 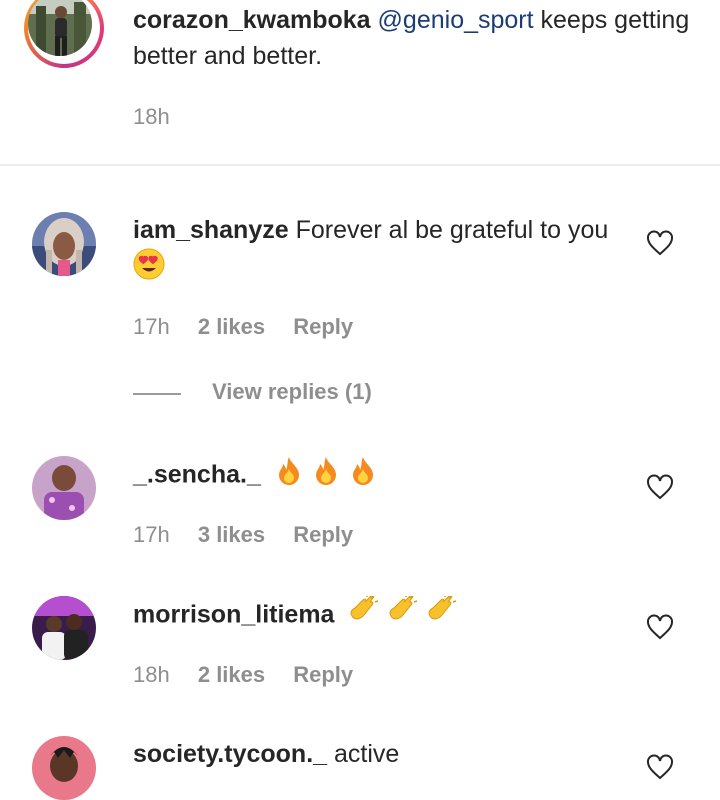 I want to click on comment-body: active, so click(x=363, y=754).